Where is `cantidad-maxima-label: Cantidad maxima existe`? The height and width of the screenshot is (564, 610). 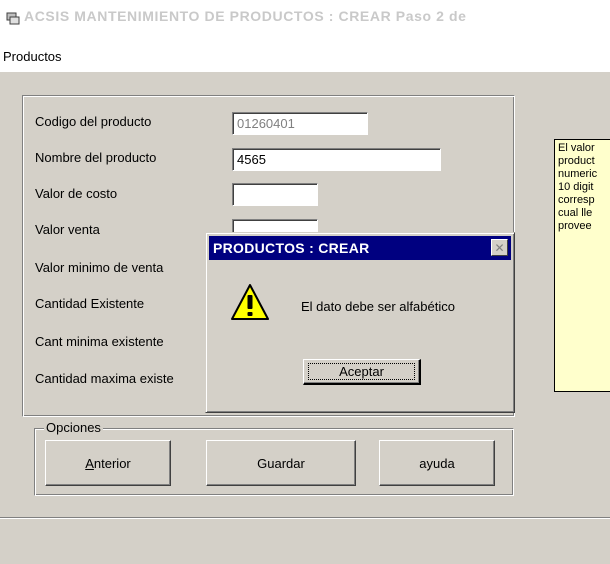
cantidad-maxima-label: Cantidad maxima existe is located at coordinates (104, 378).